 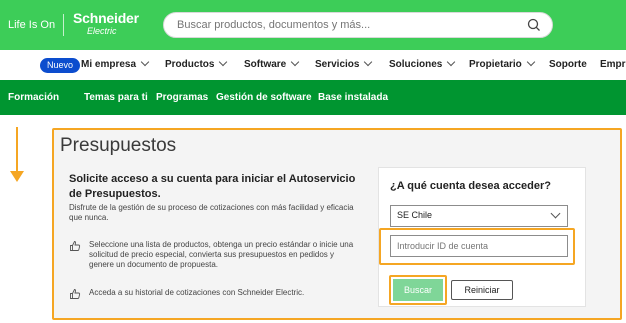 What do you see at coordinates (534, 25) in the screenshot?
I see `search-icon` at bounding box center [534, 25].